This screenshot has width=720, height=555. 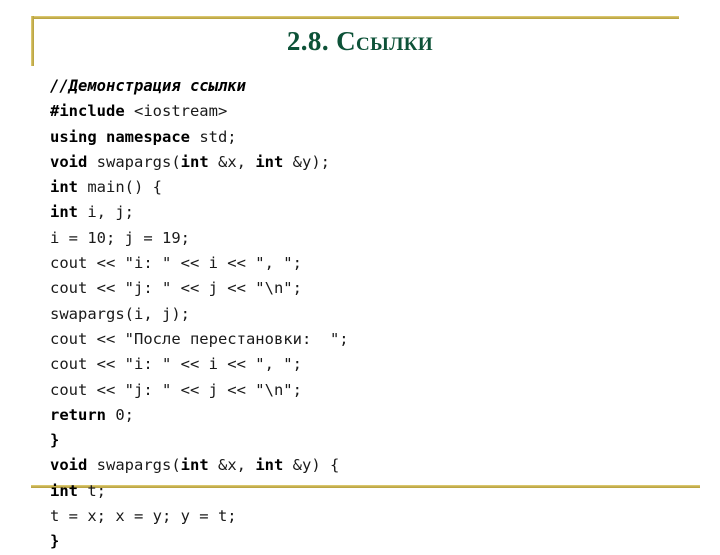 I want to click on code-line: swapargs(i, j);, so click(x=370, y=314).